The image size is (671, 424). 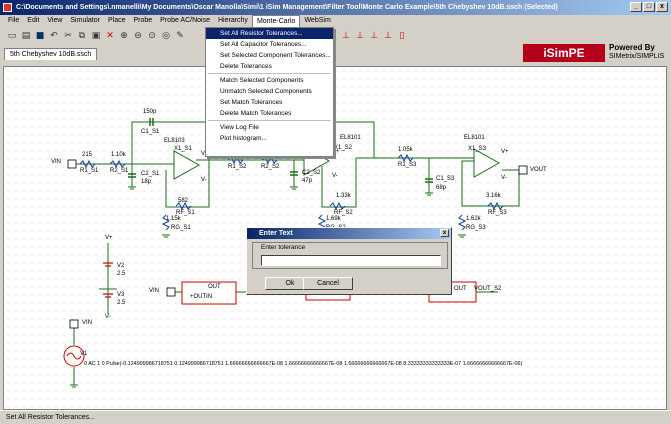 I want to click on label-out-block: OUT, so click(x=214, y=287).